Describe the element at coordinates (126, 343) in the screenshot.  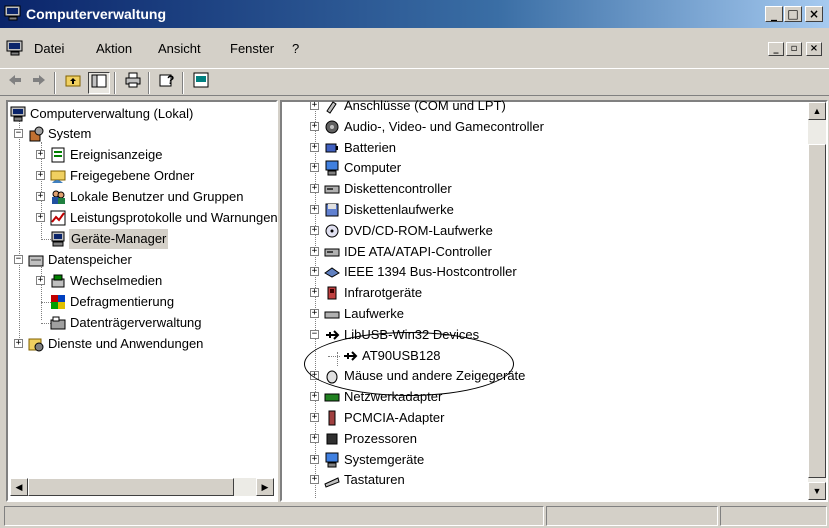
I see `tree-label: Dienste und Anwendungen` at that location.